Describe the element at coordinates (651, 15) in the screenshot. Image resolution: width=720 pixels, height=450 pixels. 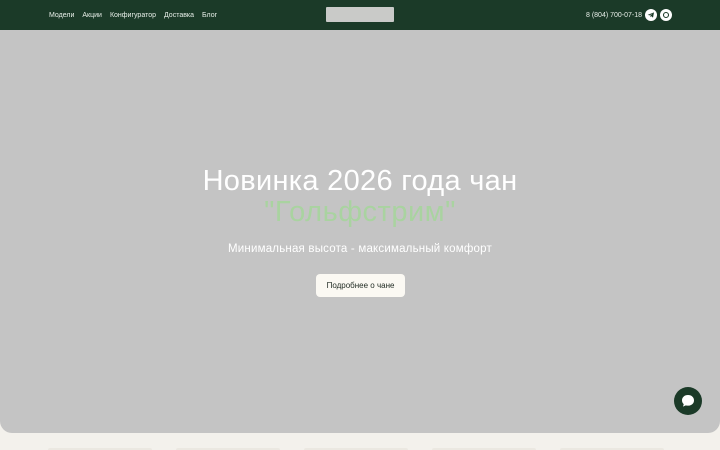
I see `telegram-icon` at that location.